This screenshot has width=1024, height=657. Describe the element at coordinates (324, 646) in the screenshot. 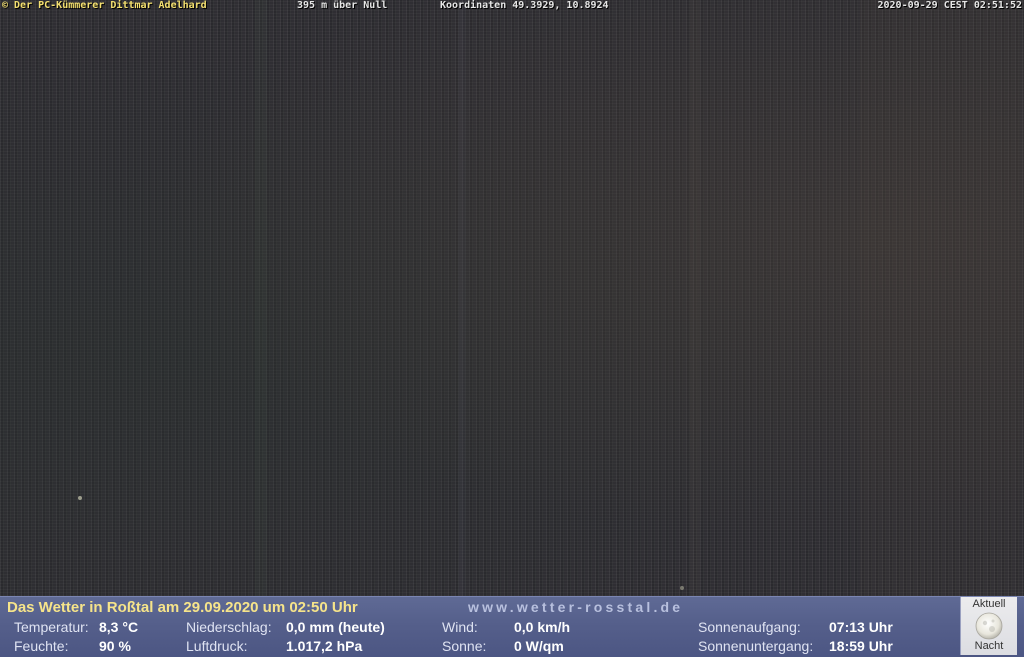

I see `pressure-value: 1.017,2 hPa` at that location.